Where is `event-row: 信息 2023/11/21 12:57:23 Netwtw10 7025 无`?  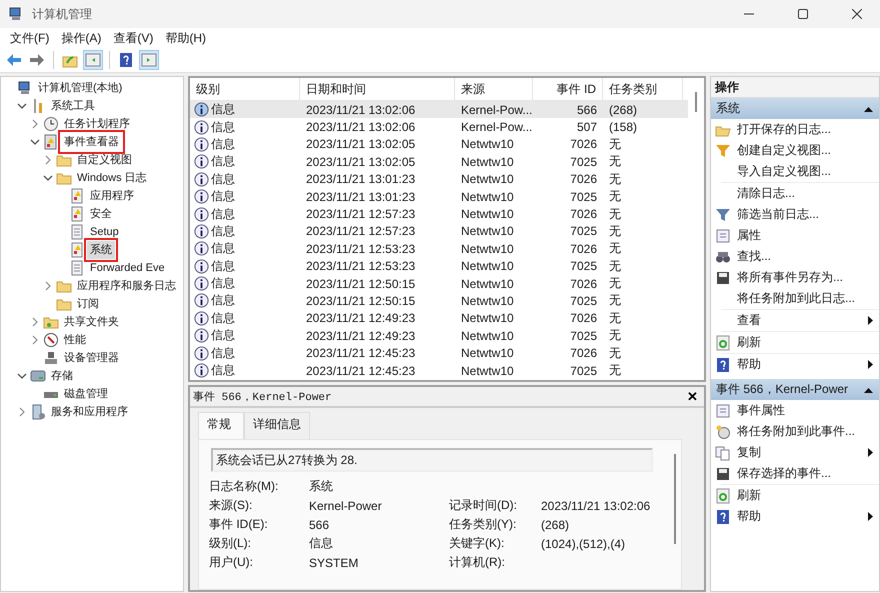
event-row: 信息 2023/11/21 12:57:23 Netwtw10 7025 无 is located at coordinates (439, 231).